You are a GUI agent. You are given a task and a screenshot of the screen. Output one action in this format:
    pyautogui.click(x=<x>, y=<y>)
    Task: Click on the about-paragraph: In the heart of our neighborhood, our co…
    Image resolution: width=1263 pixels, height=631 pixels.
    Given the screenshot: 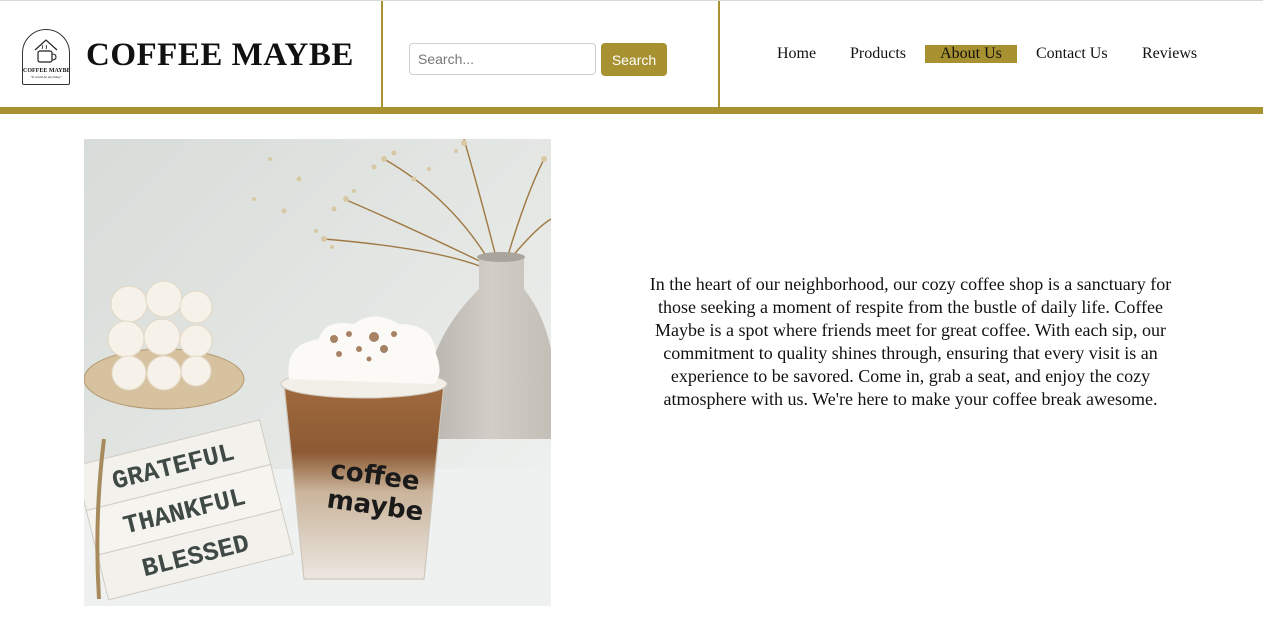 What is the action you would take?
    pyautogui.click(x=910, y=341)
    